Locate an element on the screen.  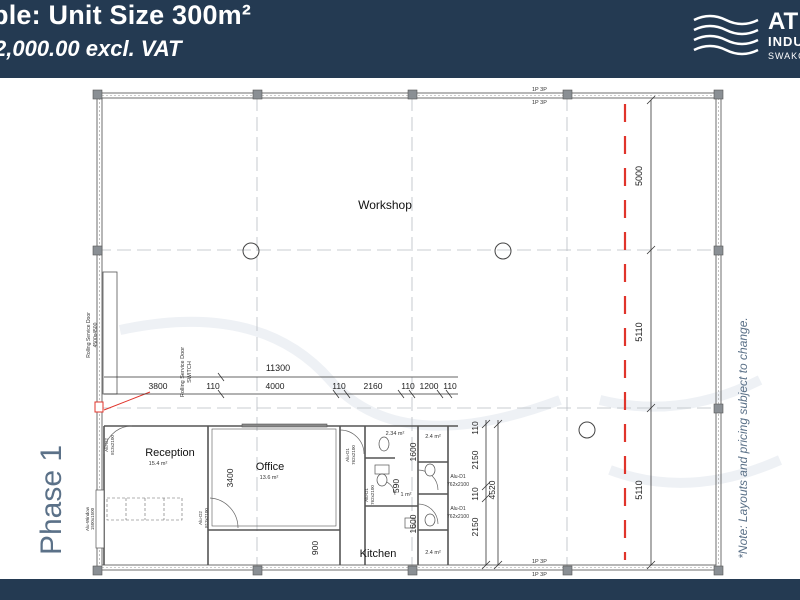
alu-d1-b-size: 762x2100 is located at coordinates (372, 495).